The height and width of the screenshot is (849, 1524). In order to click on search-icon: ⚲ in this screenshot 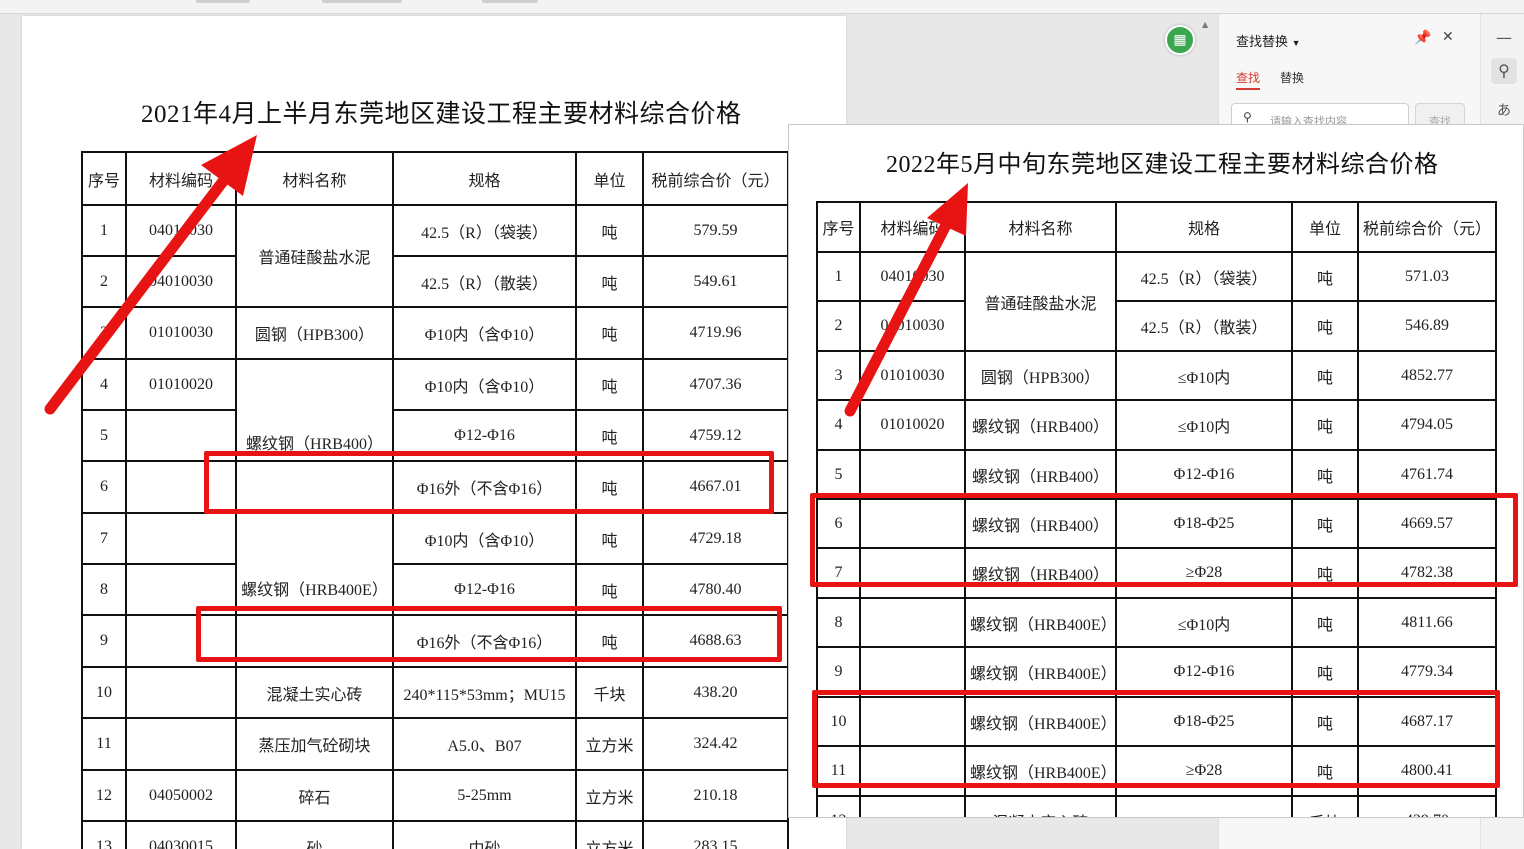, I will do `click(1504, 71)`.